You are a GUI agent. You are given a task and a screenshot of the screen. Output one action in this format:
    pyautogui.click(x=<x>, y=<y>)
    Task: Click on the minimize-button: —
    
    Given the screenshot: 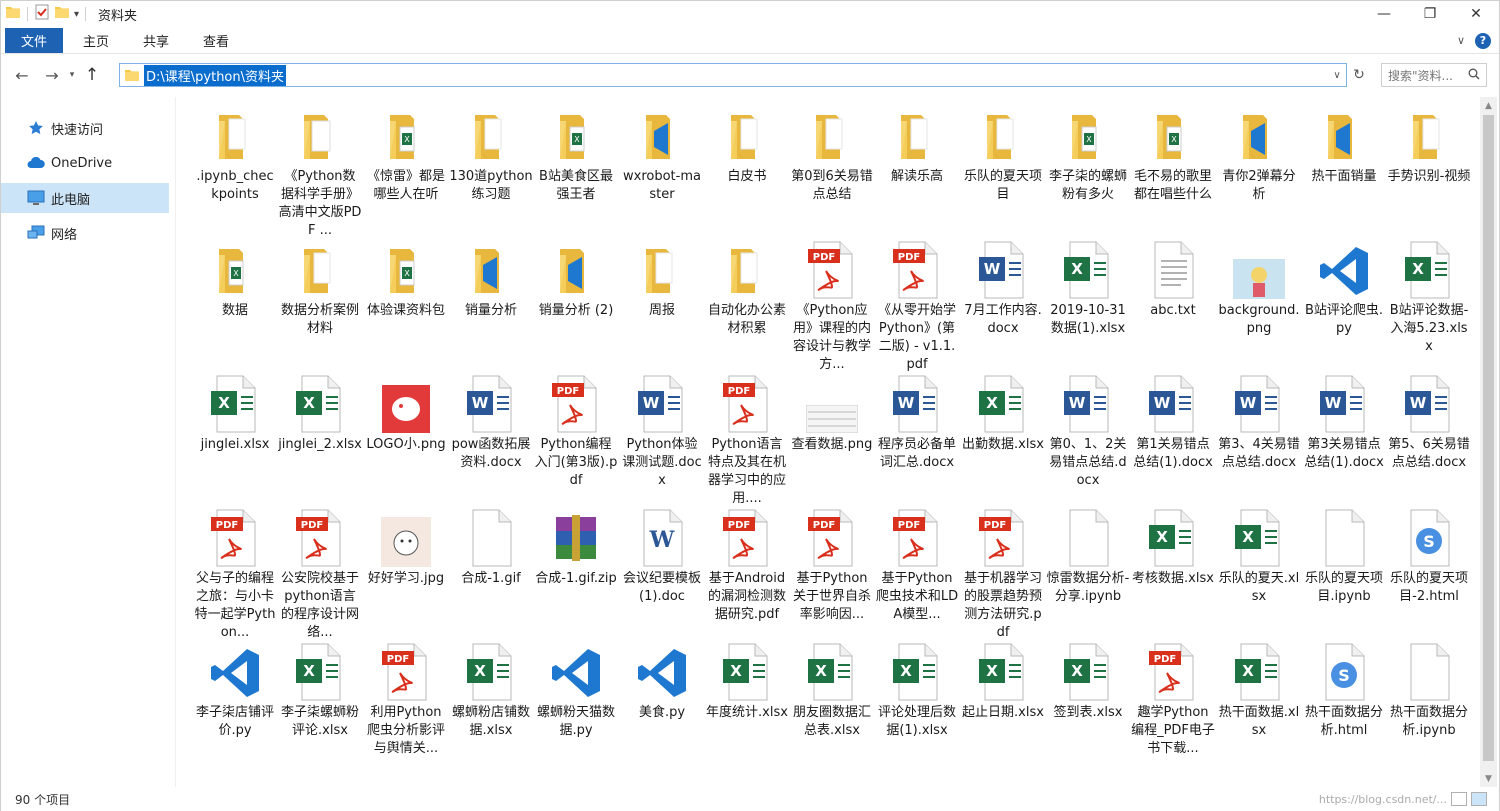 What is the action you would take?
    pyautogui.click(x=1384, y=14)
    